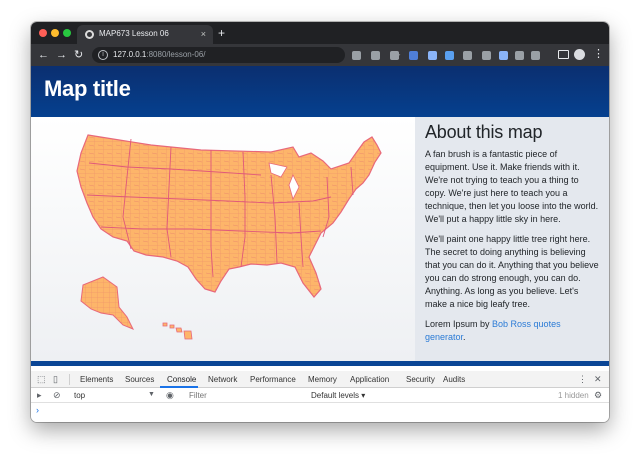 The height and width of the screenshot is (464, 640). Describe the element at coordinates (579, 54) in the screenshot. I see `avatar` at that location.